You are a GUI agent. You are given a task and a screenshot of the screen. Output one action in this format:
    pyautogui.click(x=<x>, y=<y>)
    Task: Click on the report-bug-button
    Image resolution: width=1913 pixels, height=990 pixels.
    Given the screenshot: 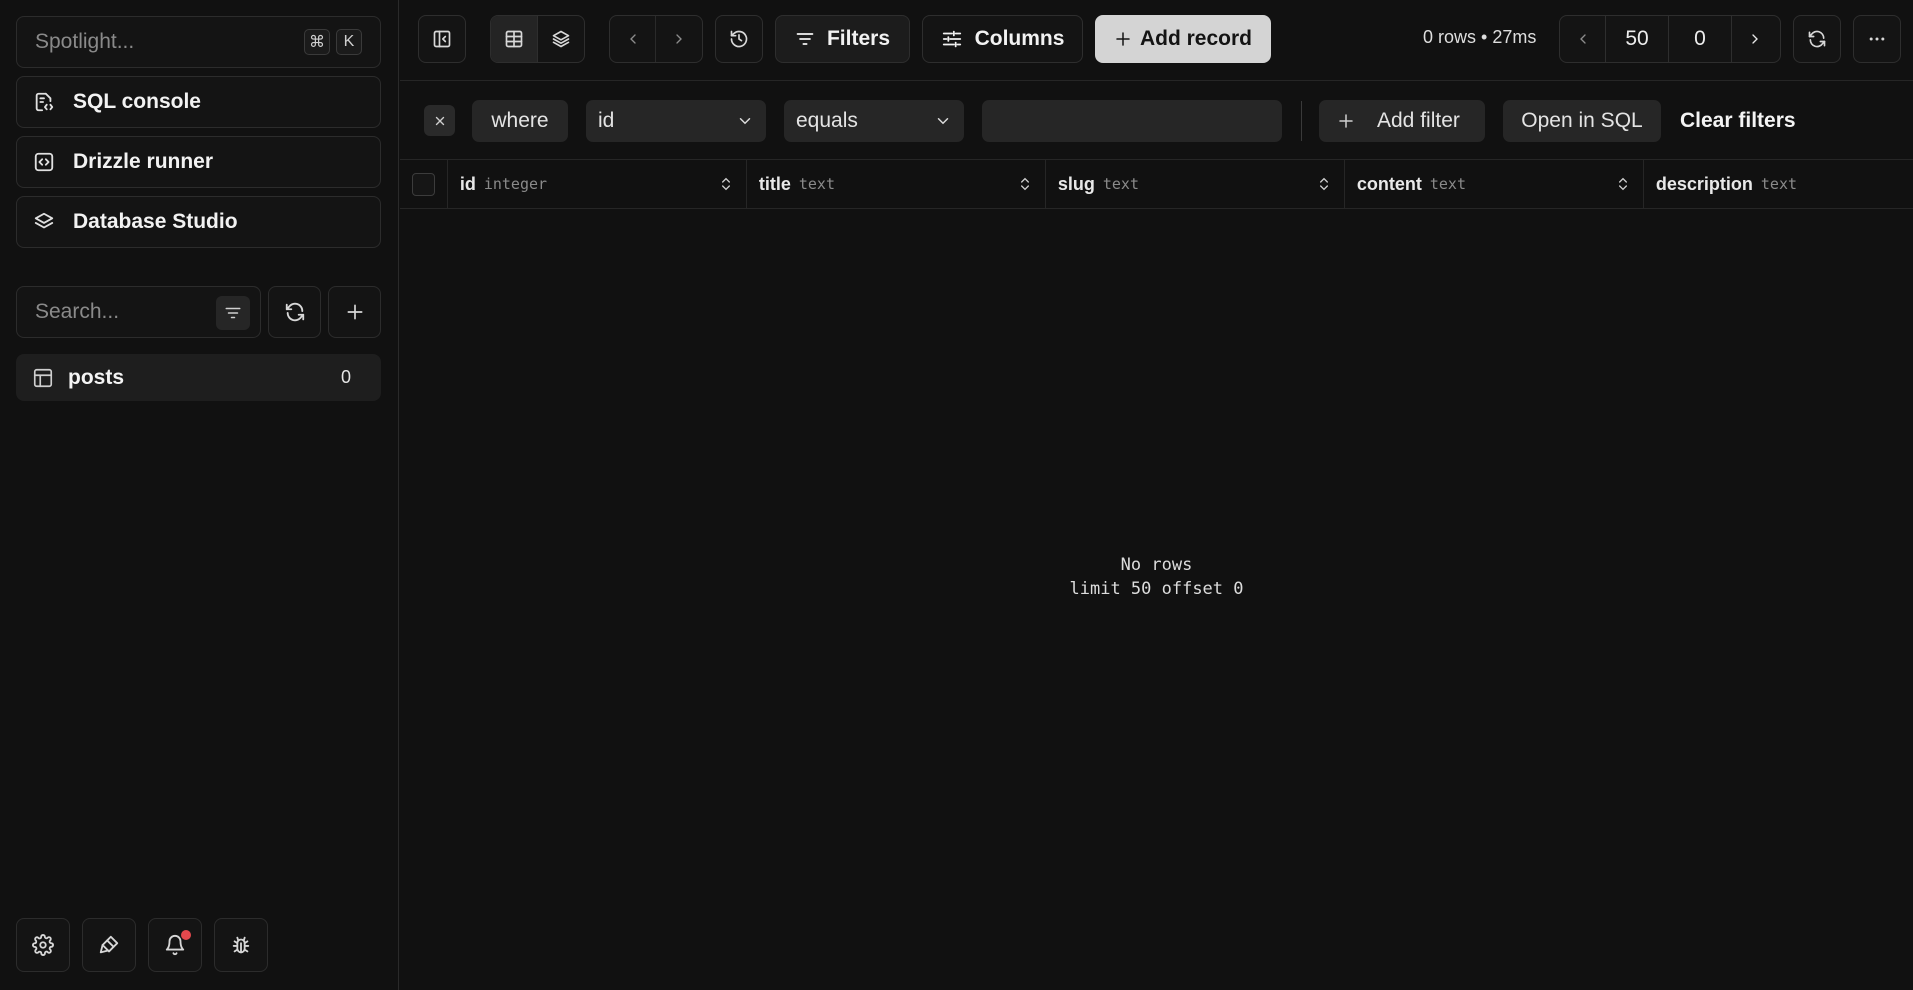 What is the action you would take?
    pyautogui.click(x=241, y=945)
    